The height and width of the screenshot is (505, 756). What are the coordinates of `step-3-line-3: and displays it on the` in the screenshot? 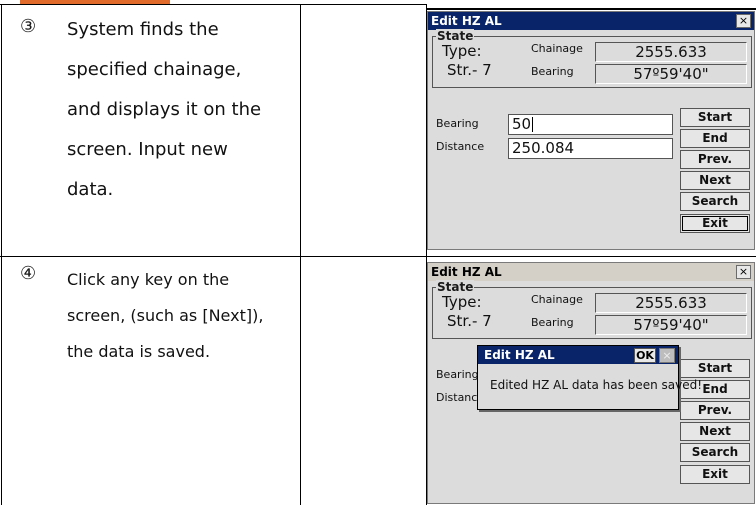 It's located at (164, 109).